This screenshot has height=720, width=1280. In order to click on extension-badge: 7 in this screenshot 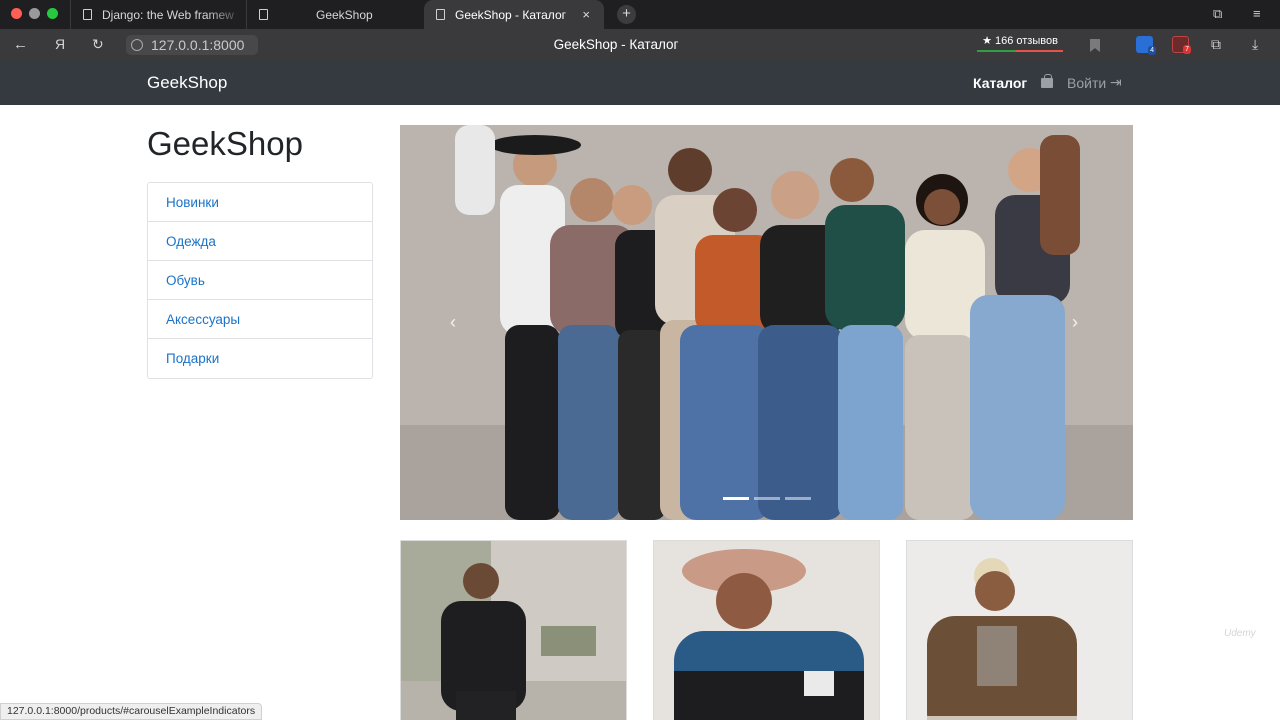, I will do `click(1187, 49)`.